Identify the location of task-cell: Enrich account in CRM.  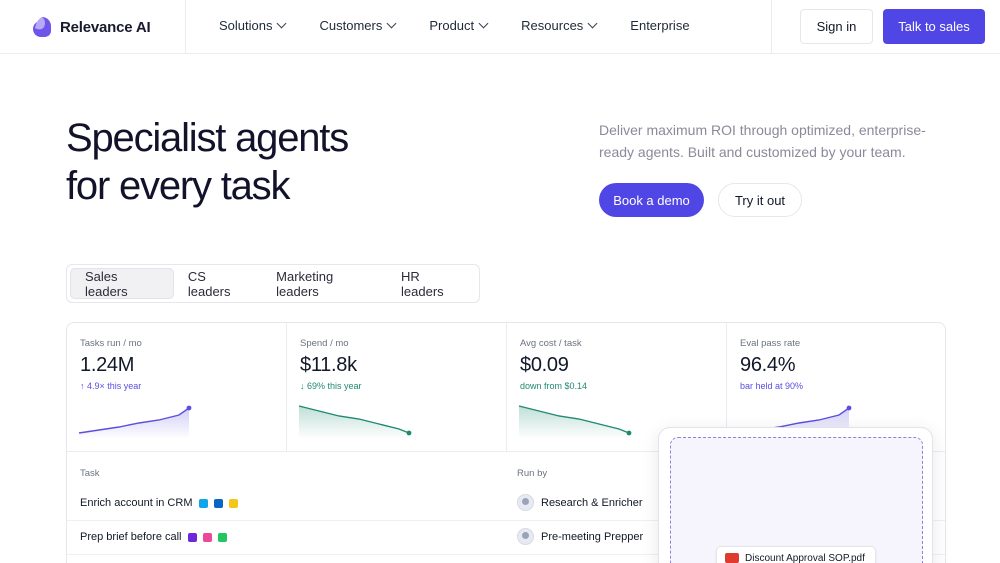
(159, 503).